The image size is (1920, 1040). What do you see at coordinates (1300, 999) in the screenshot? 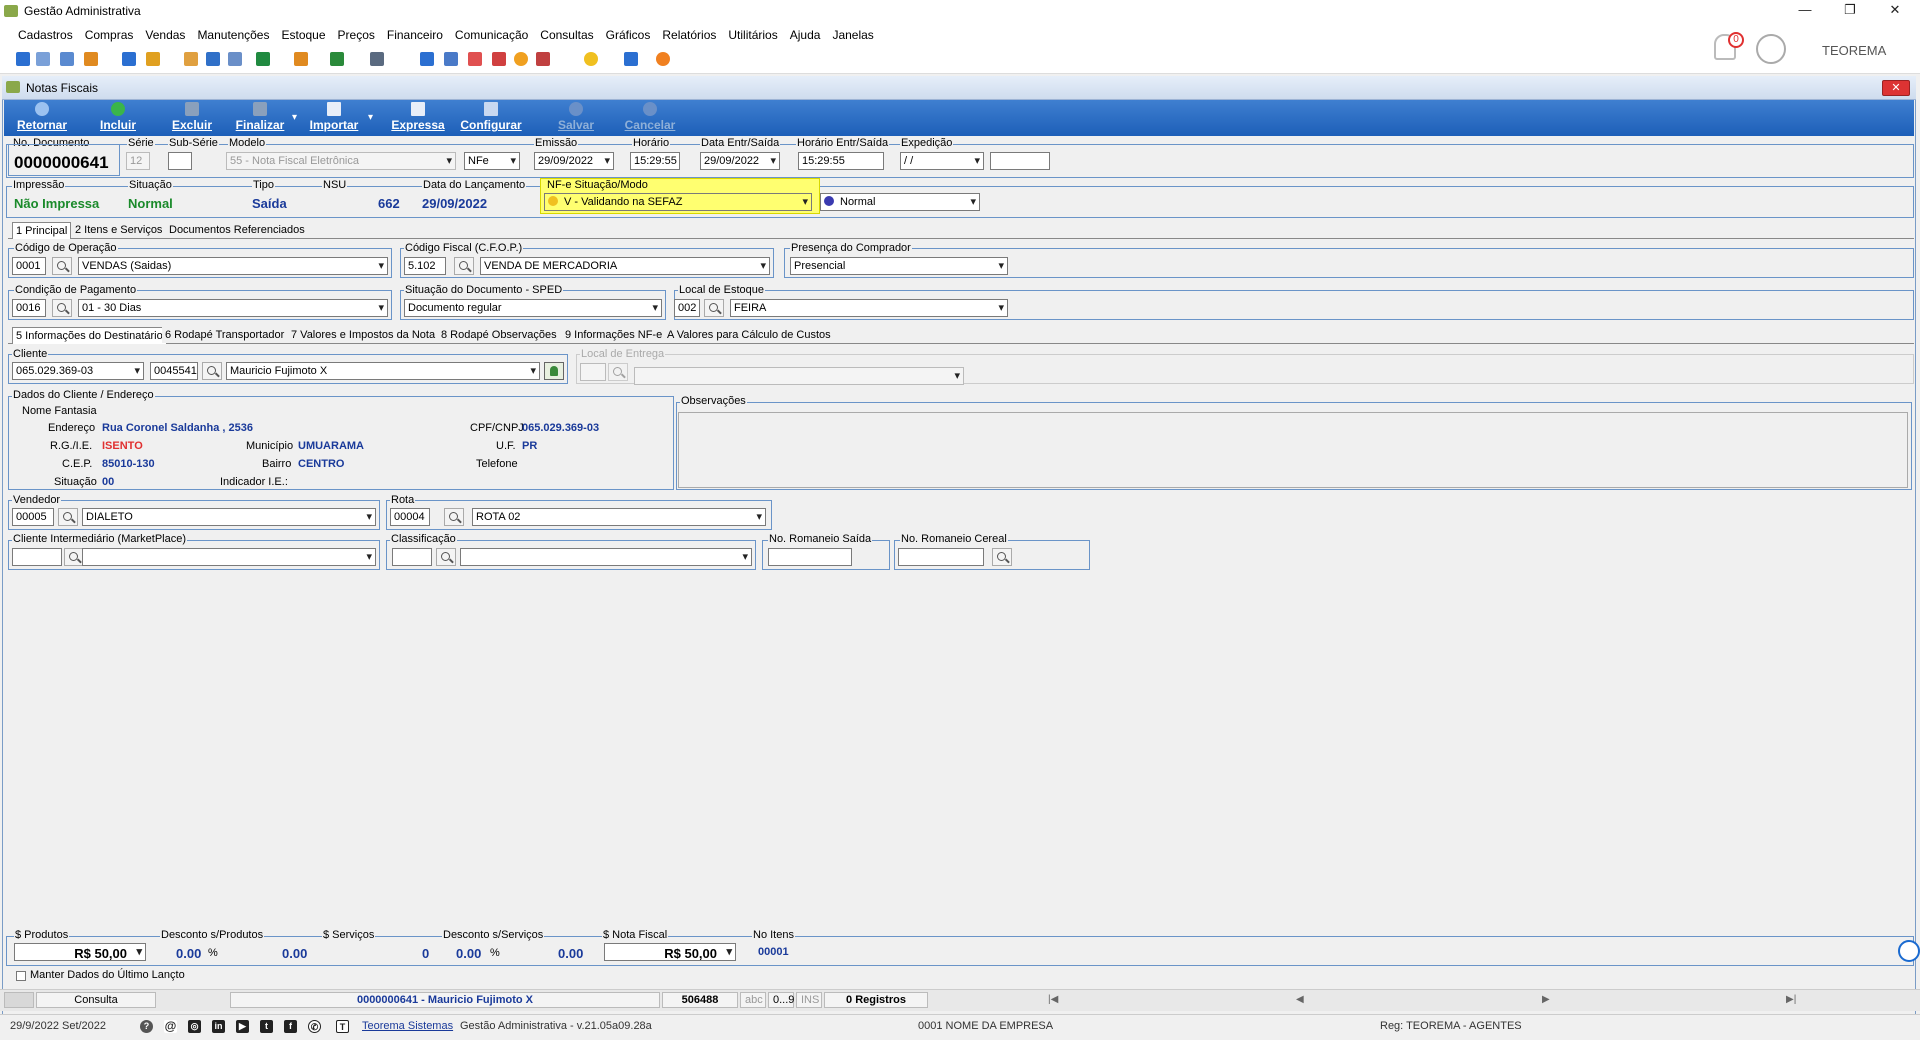
I see `prev-record-button: ◀` at bounding box center [1300, 999].